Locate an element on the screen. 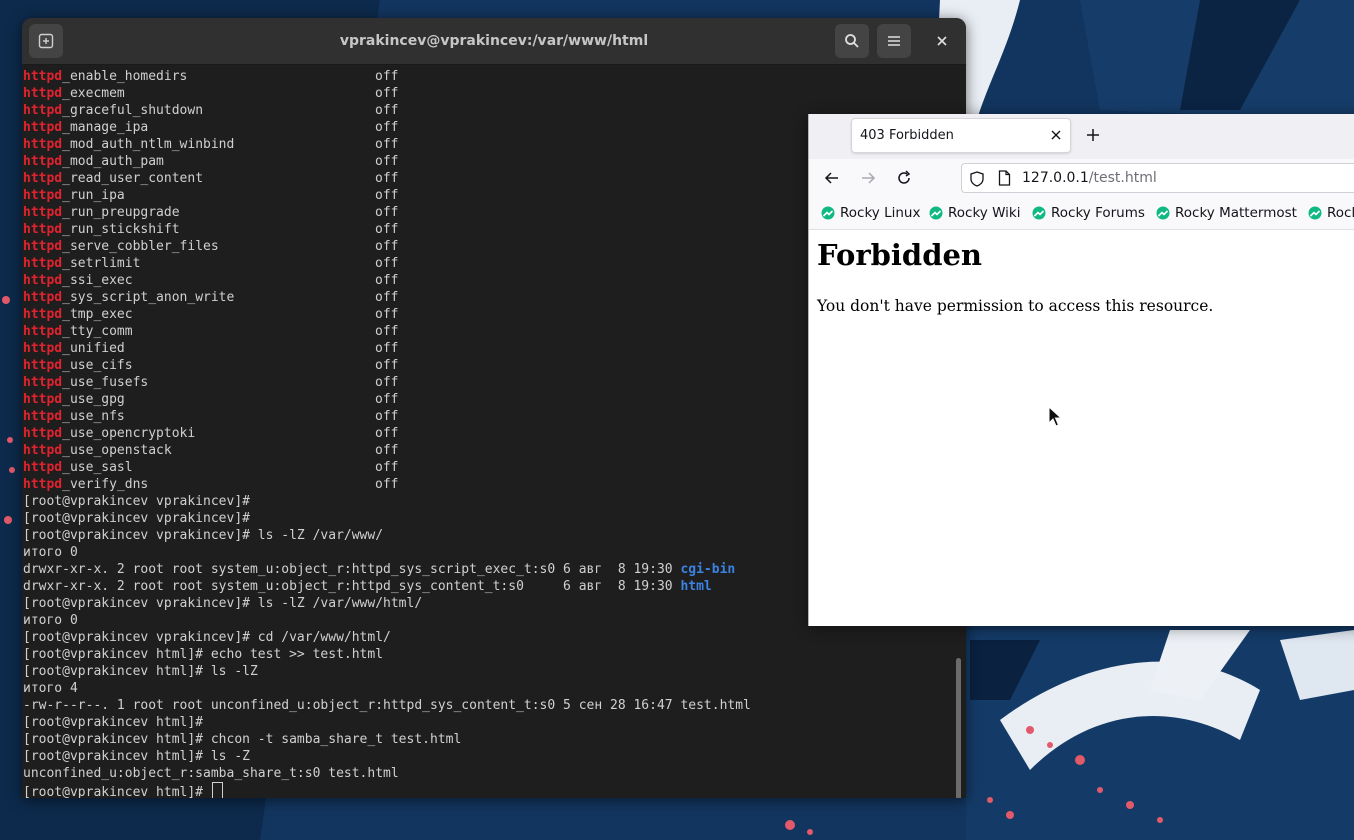  terminal-scrollbar is located at coordinates (958, 728).